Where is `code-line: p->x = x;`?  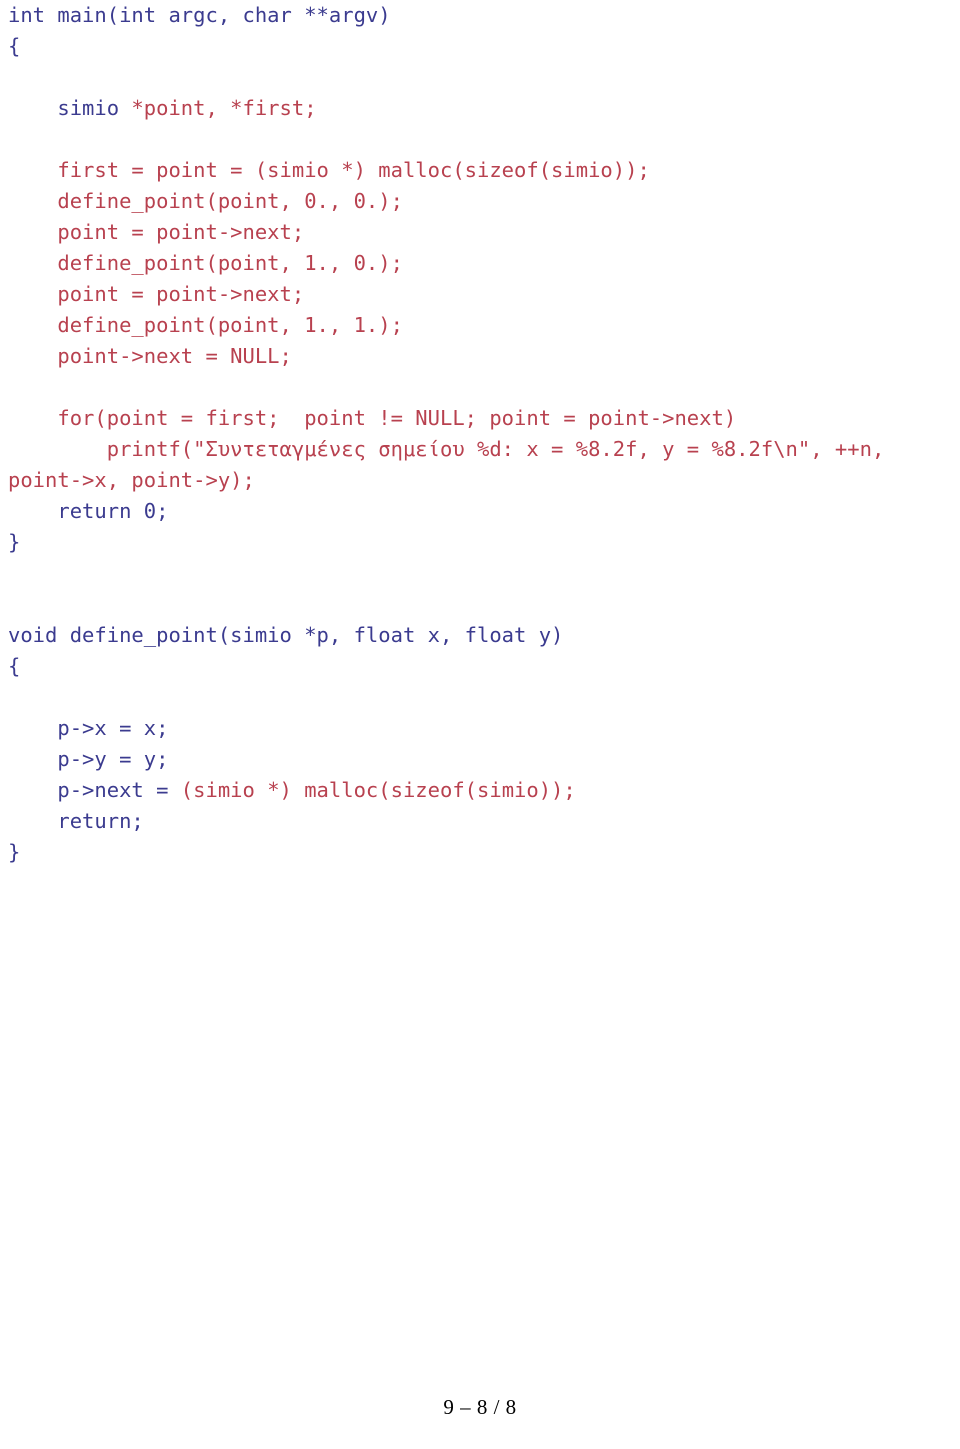
code-line: p->x = x; is located at coordinates (480, 728).